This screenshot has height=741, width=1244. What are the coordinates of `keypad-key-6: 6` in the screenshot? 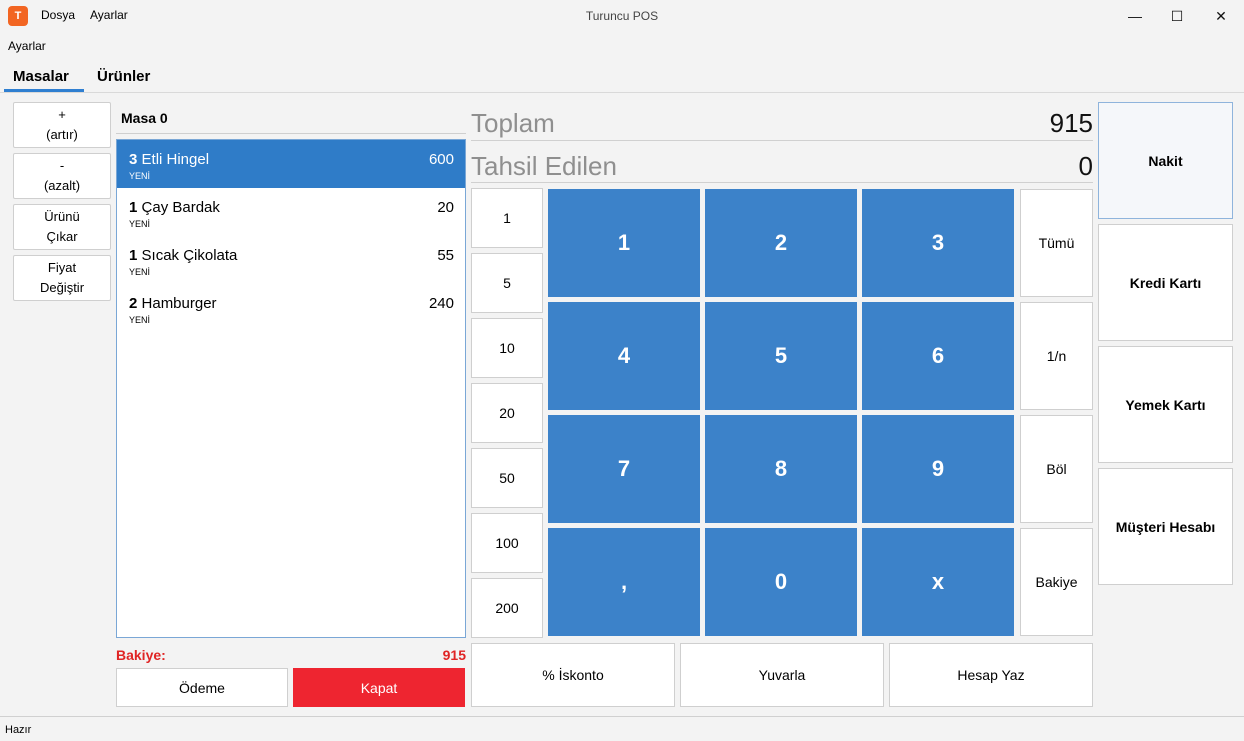 It's located at (938, 356).